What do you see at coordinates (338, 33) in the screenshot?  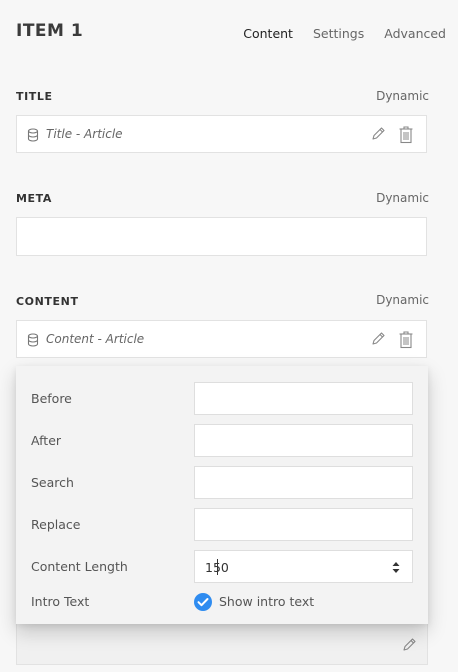 I see `tab-settings: Settings` at bounding box center [338, 33].